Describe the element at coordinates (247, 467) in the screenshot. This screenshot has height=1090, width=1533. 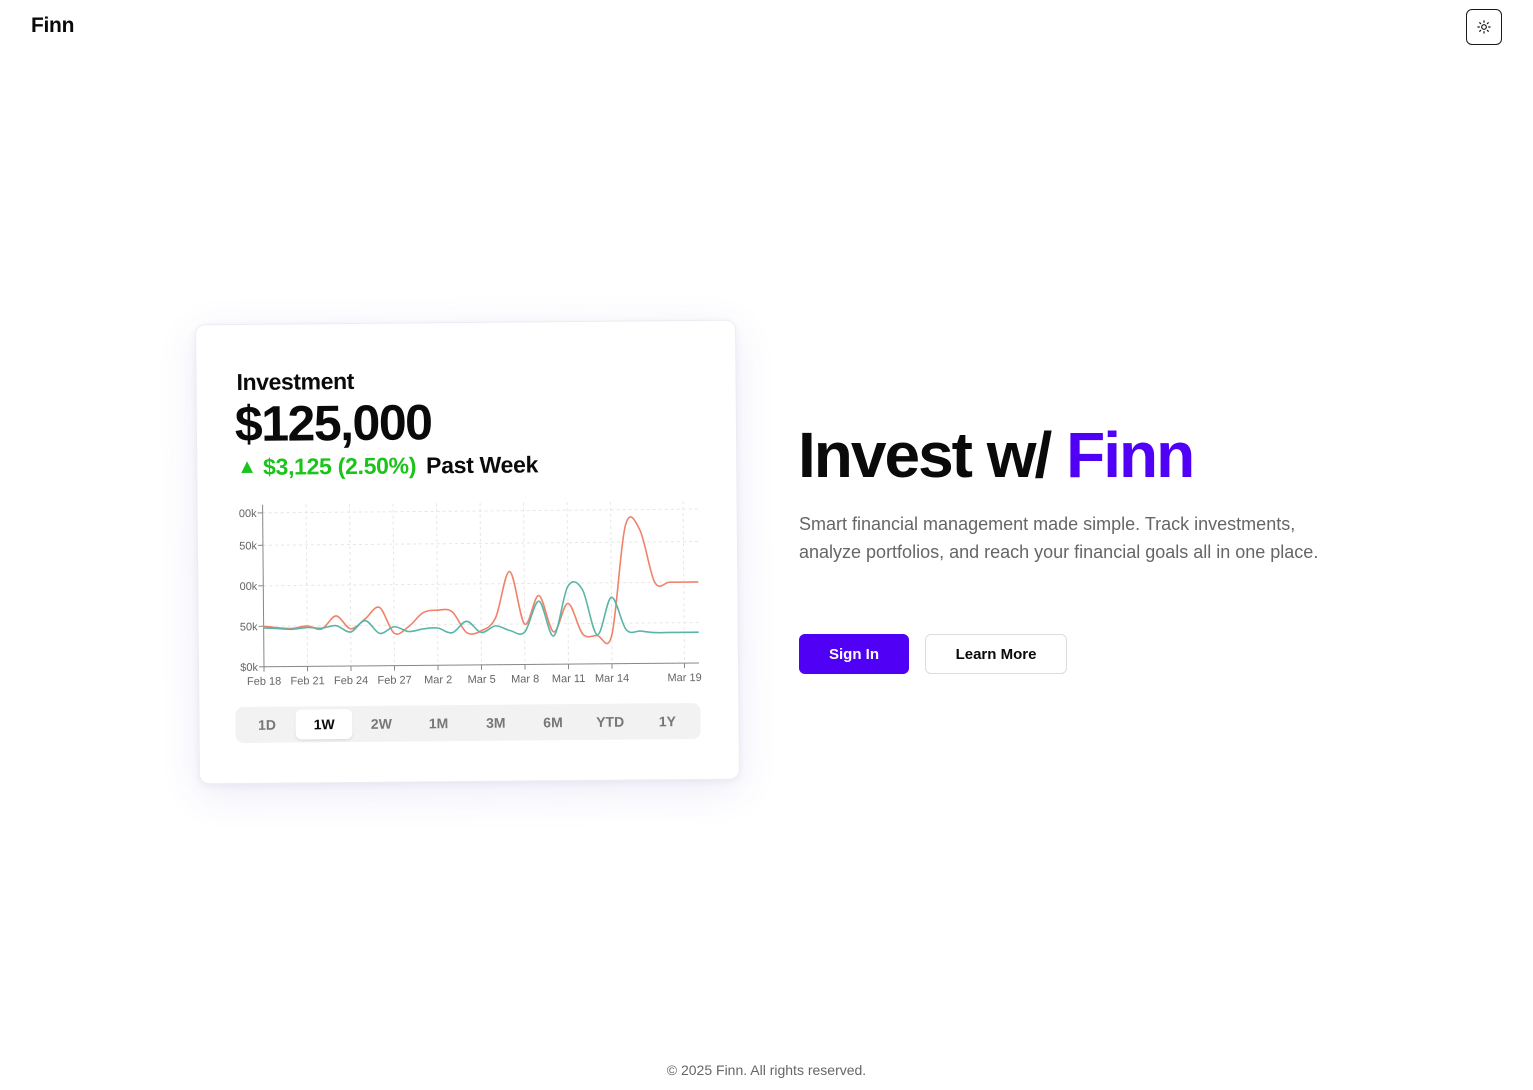
I see `up-arrow-icon: ▲` at that location.